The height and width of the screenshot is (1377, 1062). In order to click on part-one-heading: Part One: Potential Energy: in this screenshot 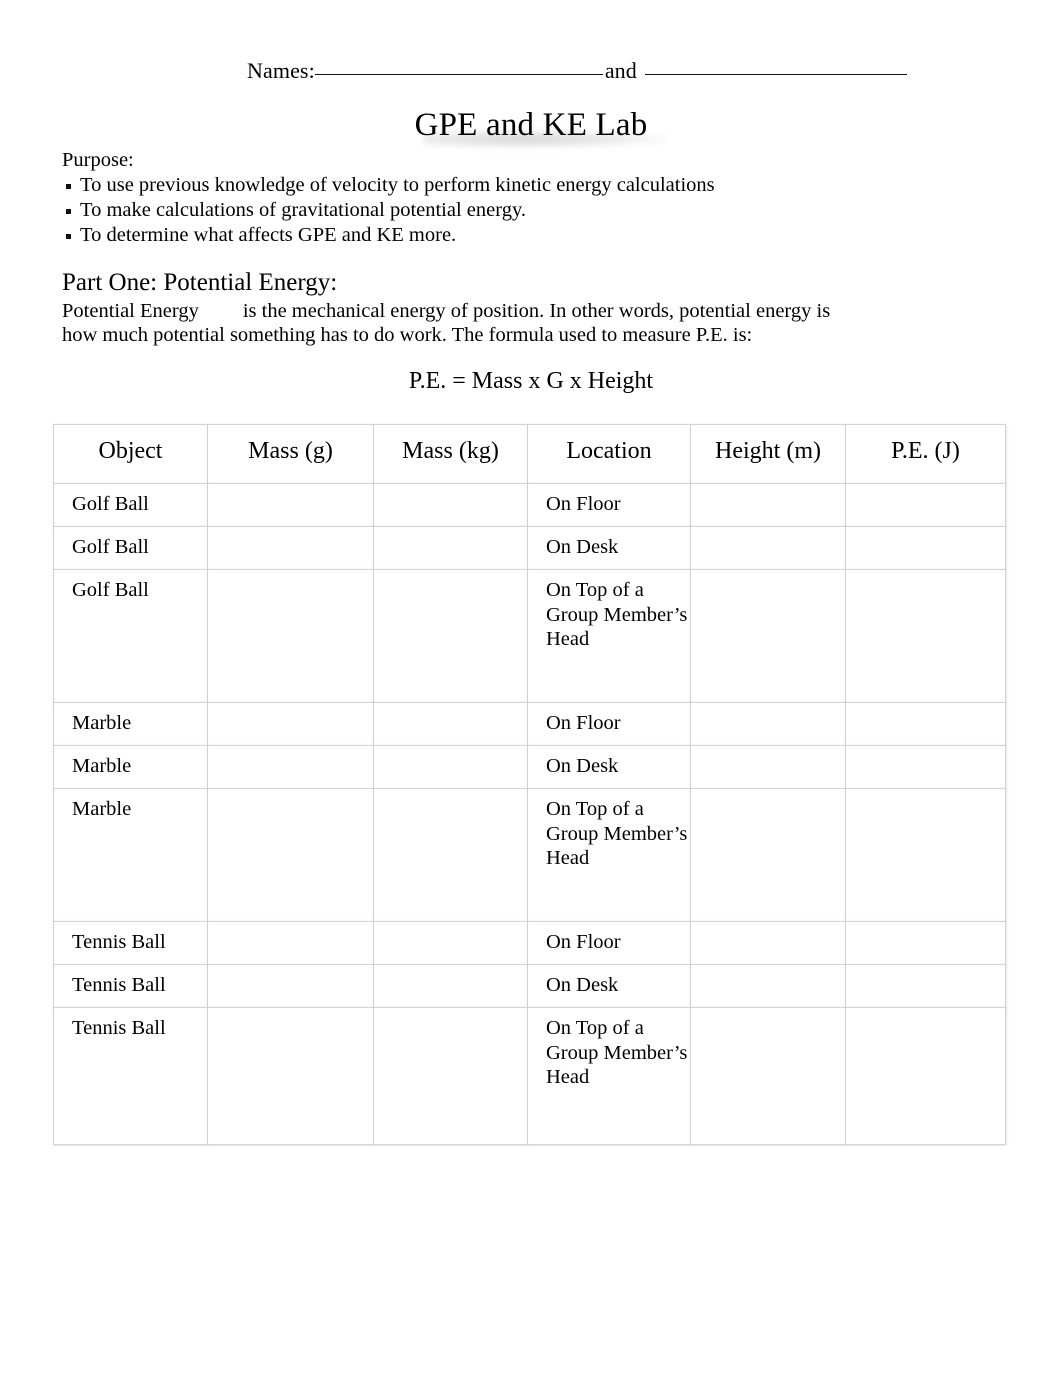, I will do `click(200, 282)`.